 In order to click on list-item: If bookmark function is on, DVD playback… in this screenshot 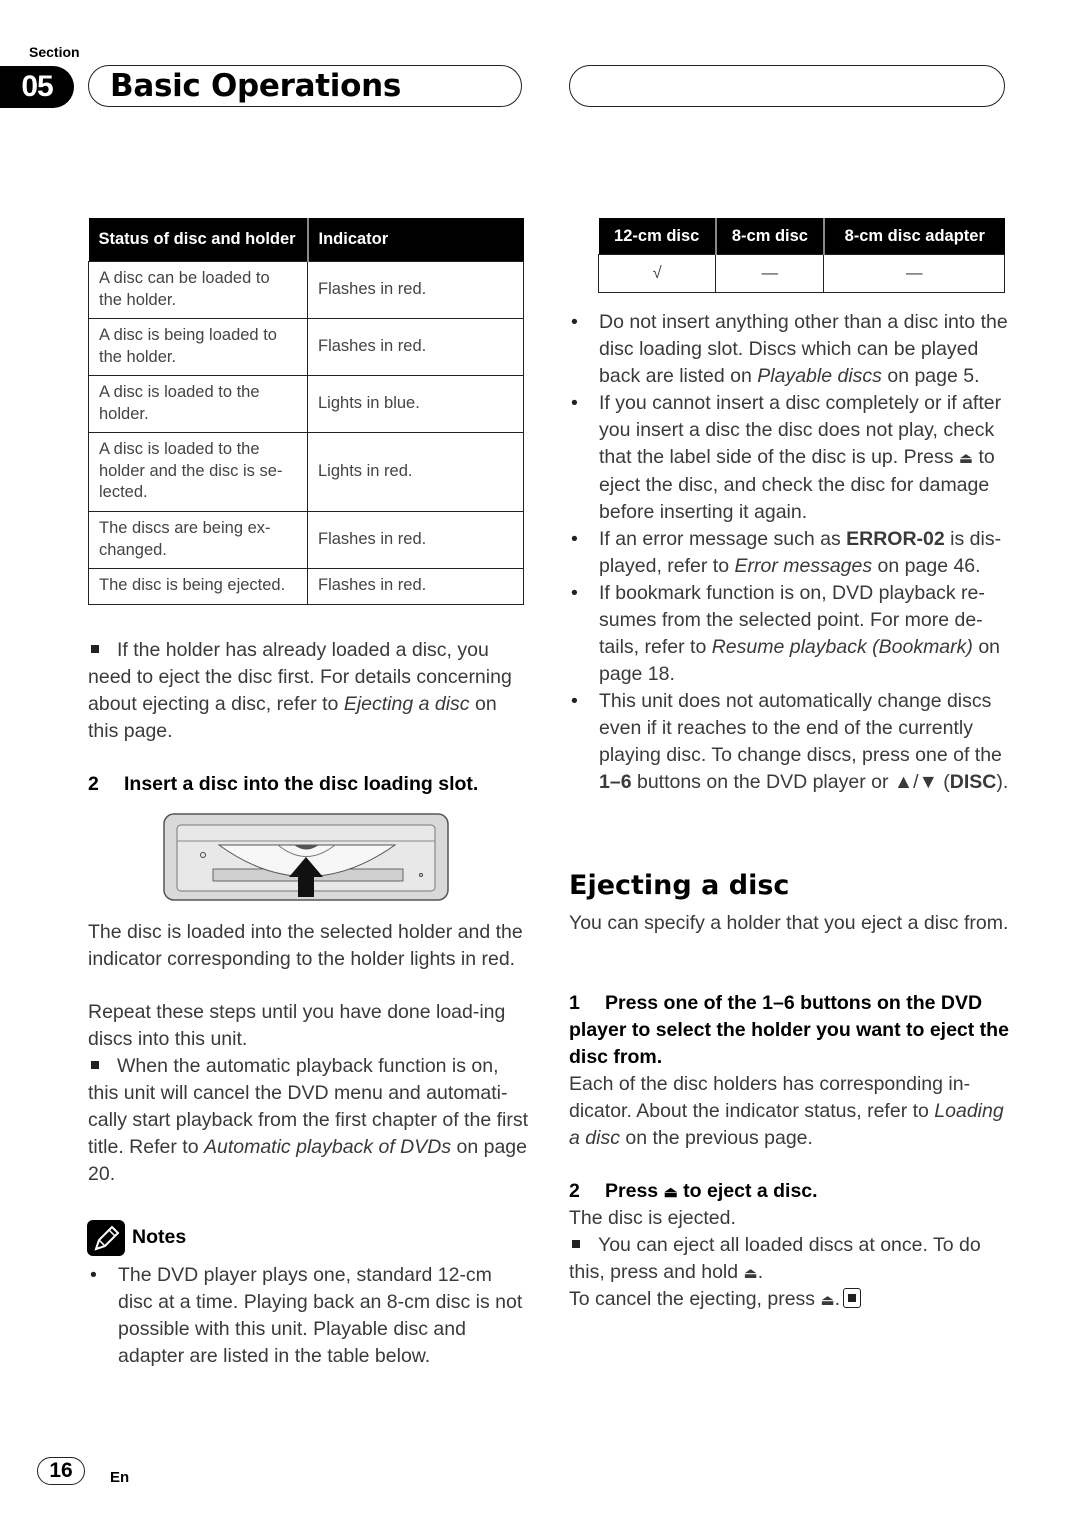, I will do `click(789, 634)`.